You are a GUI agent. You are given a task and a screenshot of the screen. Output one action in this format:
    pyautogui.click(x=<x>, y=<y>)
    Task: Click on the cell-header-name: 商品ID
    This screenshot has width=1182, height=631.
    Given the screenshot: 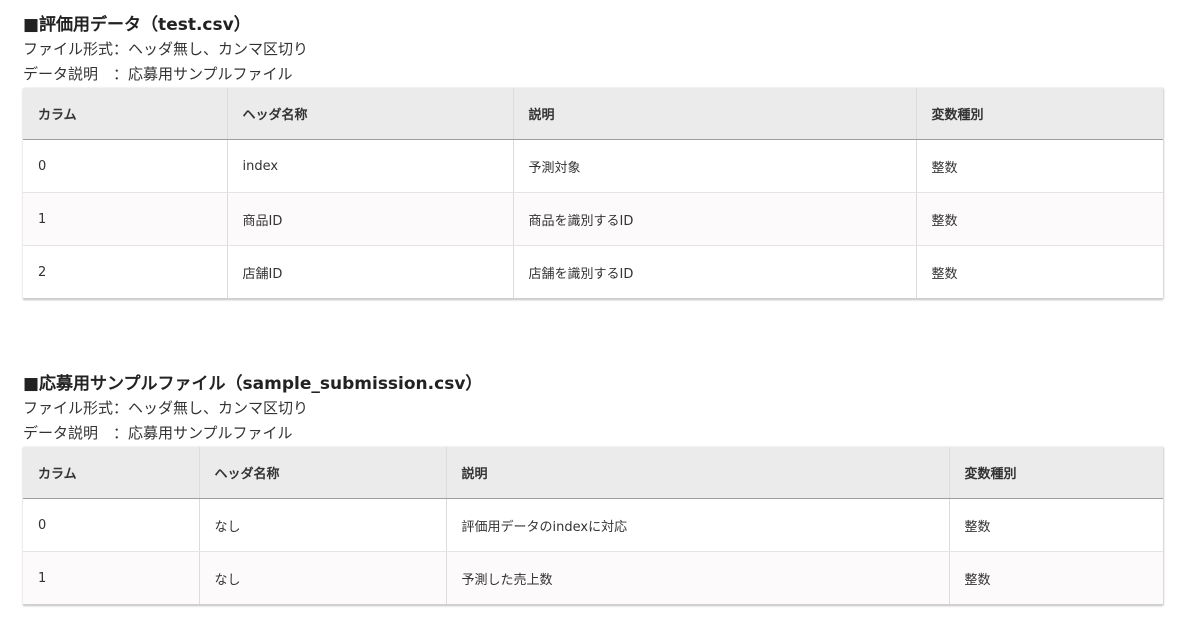 What is the action you would take?
    pyautogui.click(x=370, y=219)
    